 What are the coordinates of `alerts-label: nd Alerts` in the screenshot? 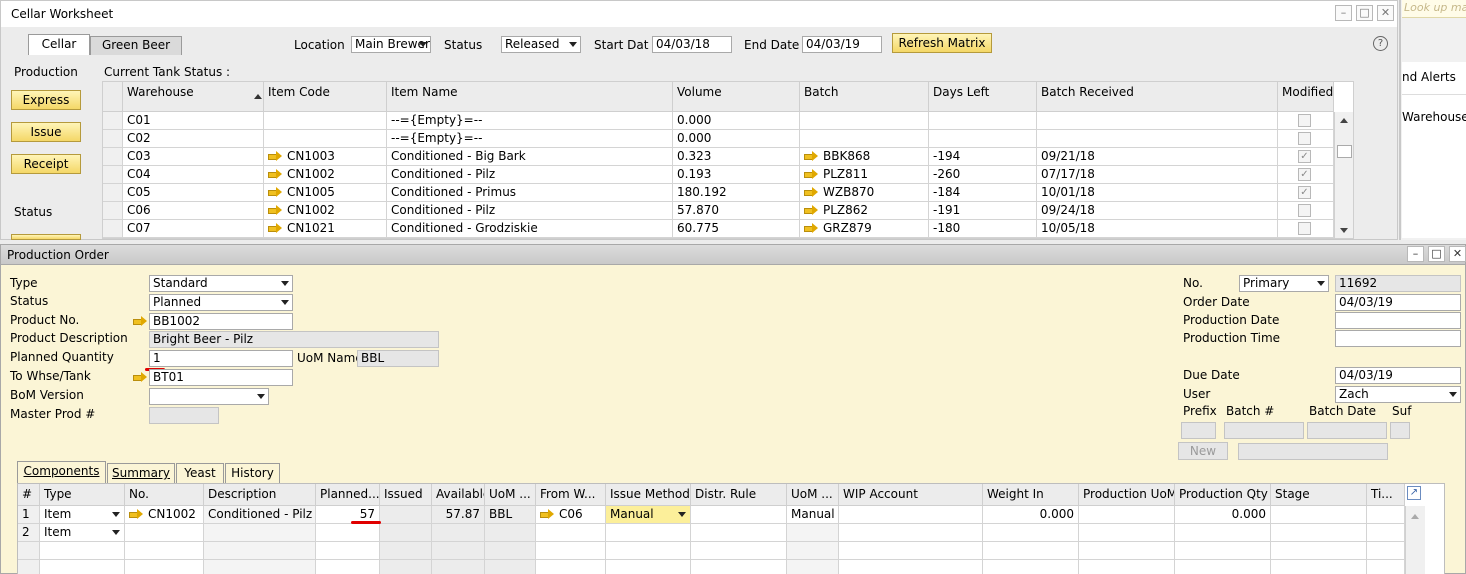 It's located at (1429, 77).